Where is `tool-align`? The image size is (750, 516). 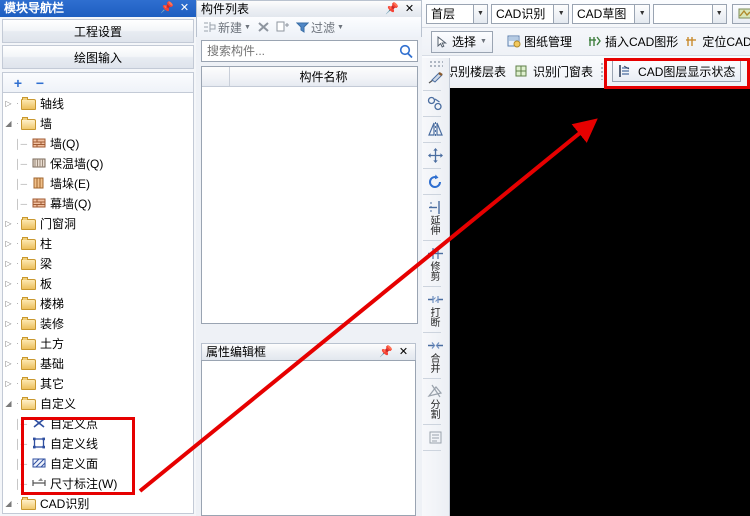
tool-align is located at coordinates (436, 437).